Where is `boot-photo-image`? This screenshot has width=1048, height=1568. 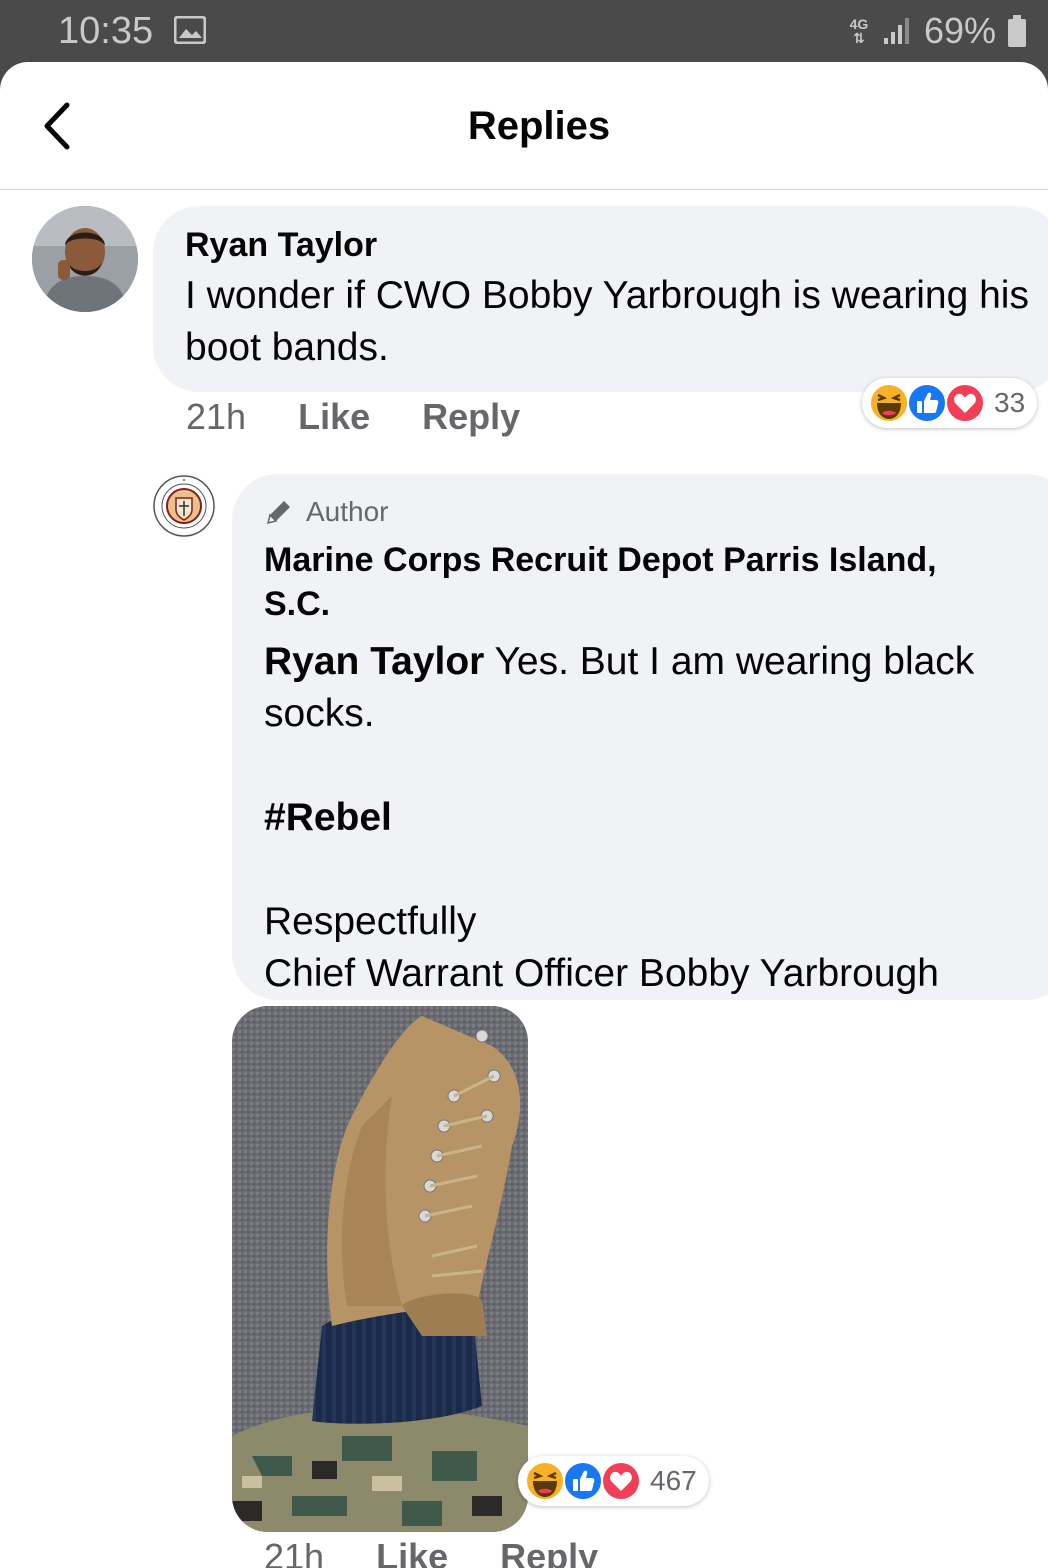
boot-photo-image is located at coordinates (380, 1269).